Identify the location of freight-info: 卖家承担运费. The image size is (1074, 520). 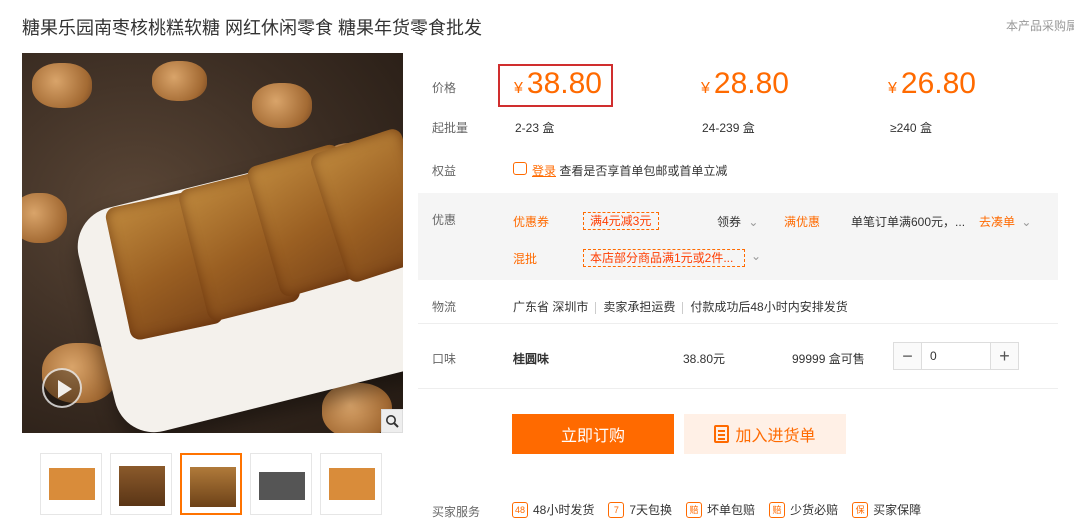
(639, 307).